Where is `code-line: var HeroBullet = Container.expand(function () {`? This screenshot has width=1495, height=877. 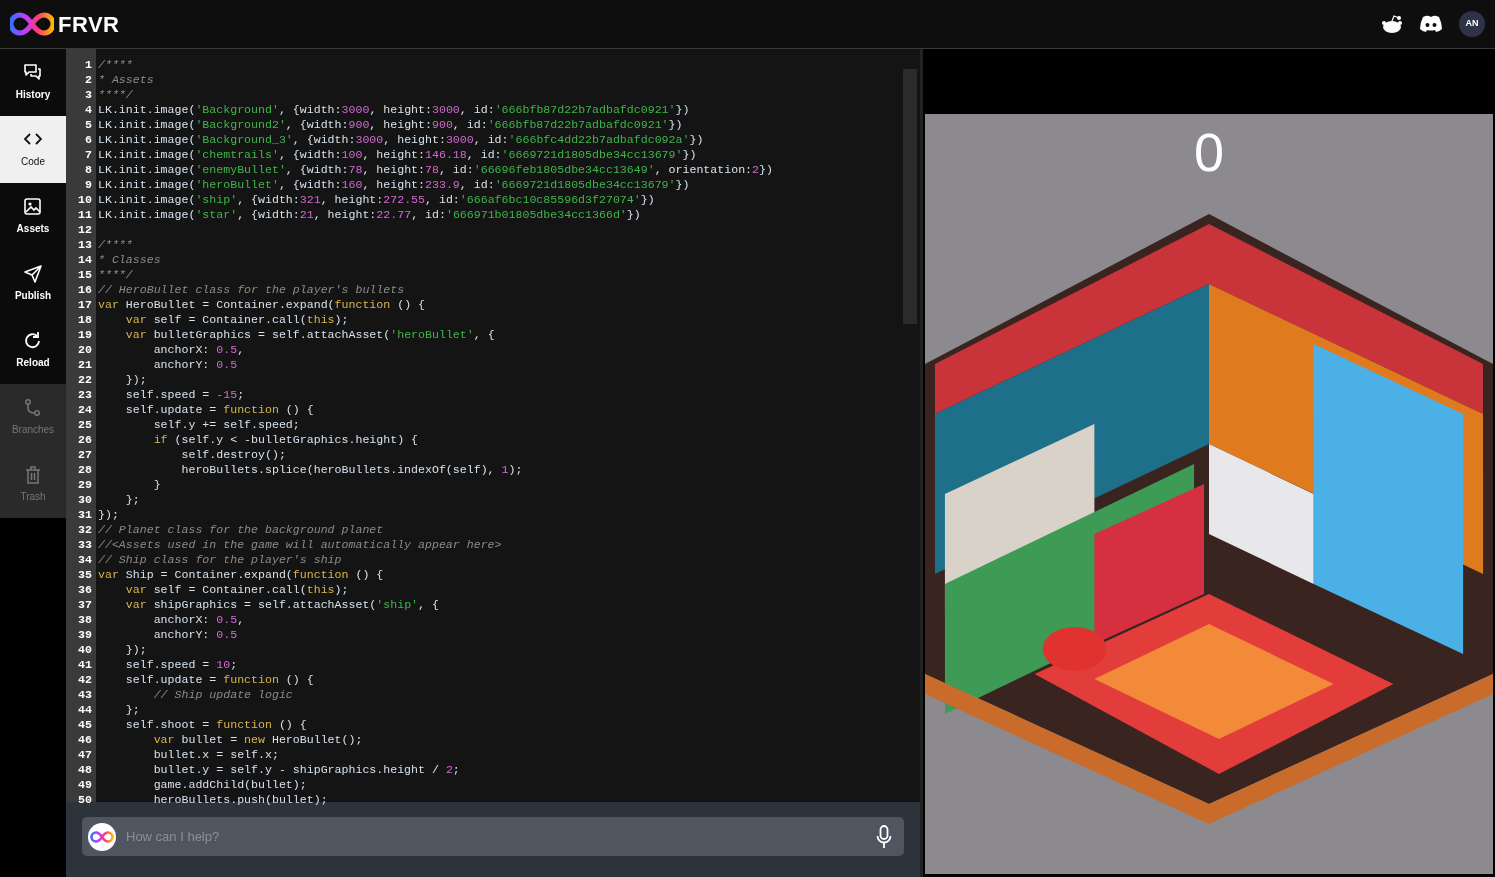
code-line: var HeroBullet = Container.expand(function () { is located at coordinates (262, 304).